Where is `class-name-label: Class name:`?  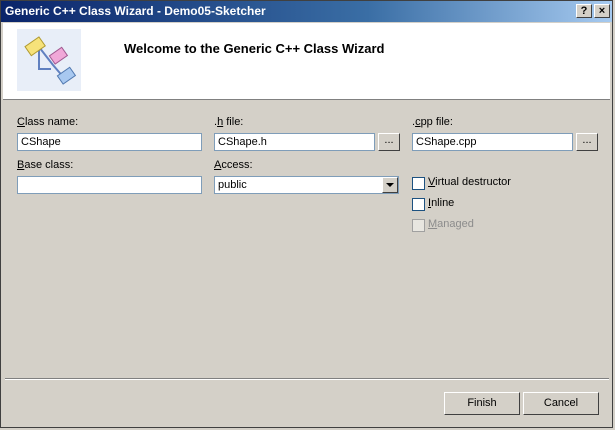
class-name-label: Class name: is located at coordinates (48, 122).